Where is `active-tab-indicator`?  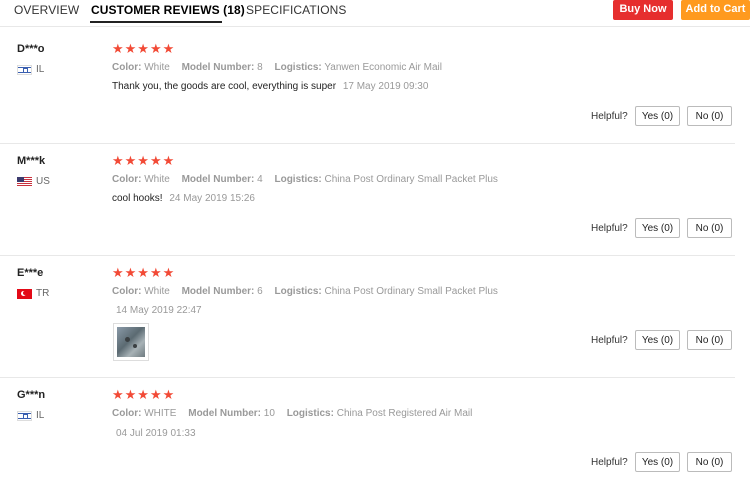 active-tab-indicator is located at coordinates (156, 22).